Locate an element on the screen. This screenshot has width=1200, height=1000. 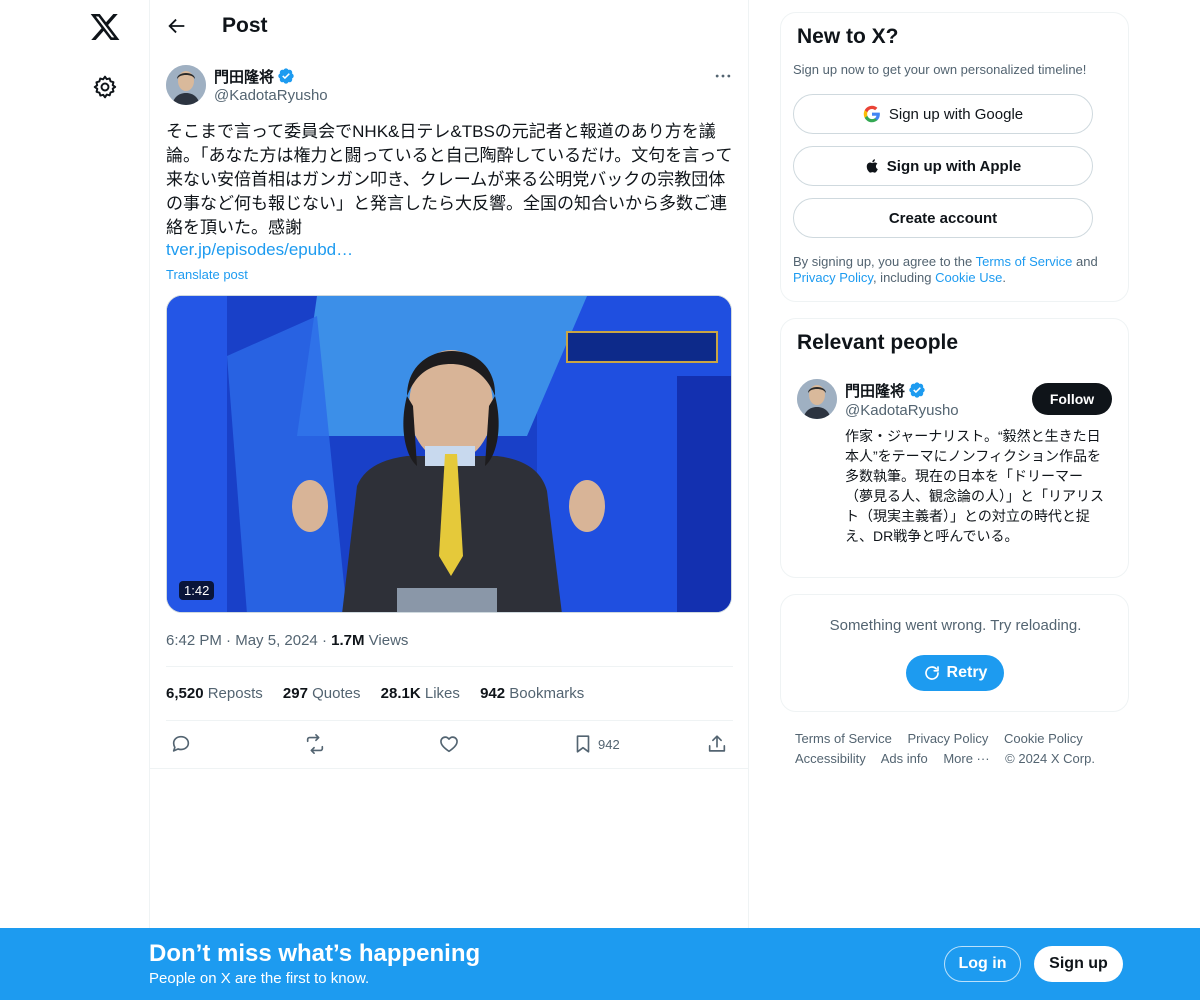
error-message: Something went wrong. Try reloading. is located at coordinates (955, 625).